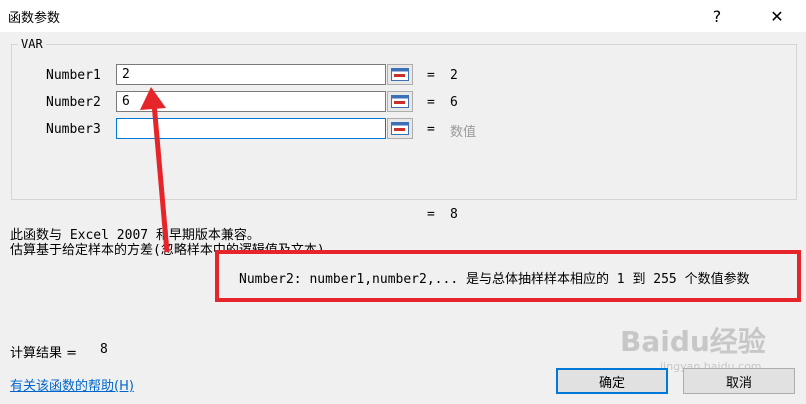  What do you see at coordinates (612, 381) in the screenshot?
I see `ok-button: 确定` at bounding box center [612, 381].